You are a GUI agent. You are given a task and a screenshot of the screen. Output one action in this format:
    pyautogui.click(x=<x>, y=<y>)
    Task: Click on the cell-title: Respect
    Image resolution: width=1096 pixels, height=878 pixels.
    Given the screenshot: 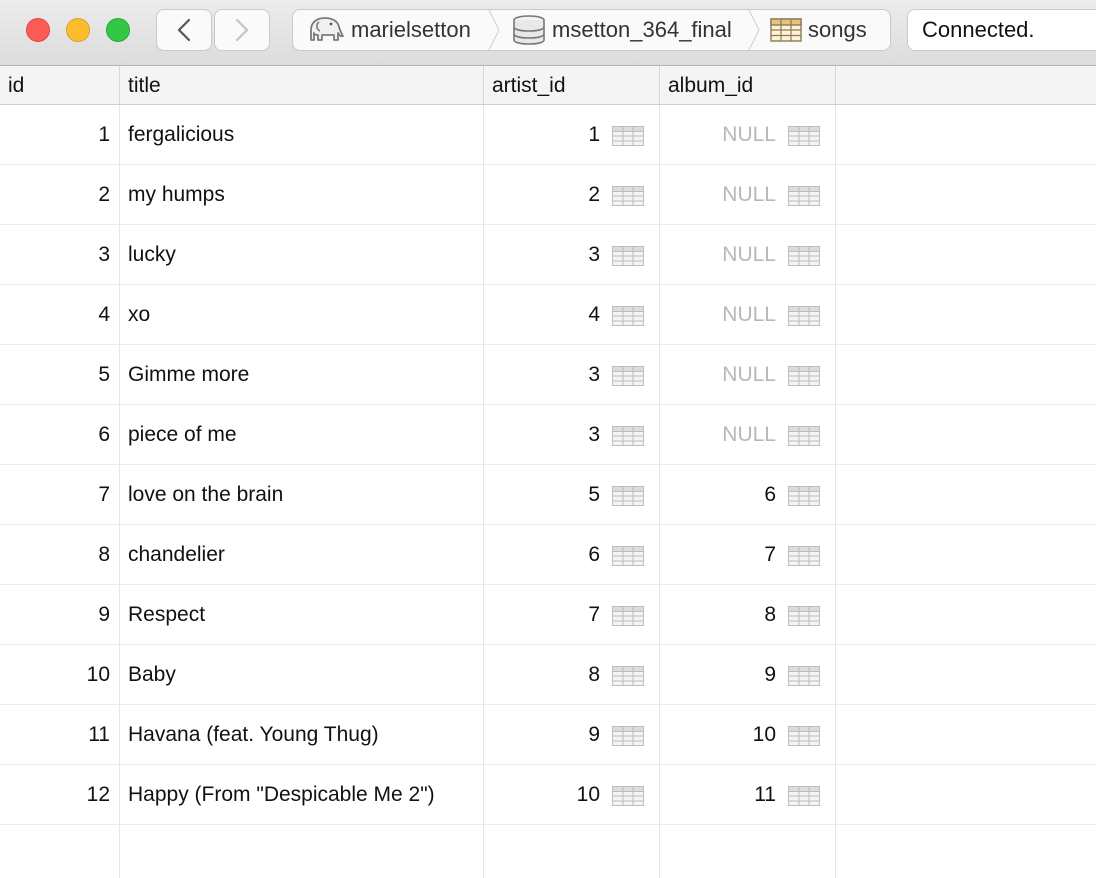 What is the action you would take?
    pyautogui.click(x=303, y=615)
    